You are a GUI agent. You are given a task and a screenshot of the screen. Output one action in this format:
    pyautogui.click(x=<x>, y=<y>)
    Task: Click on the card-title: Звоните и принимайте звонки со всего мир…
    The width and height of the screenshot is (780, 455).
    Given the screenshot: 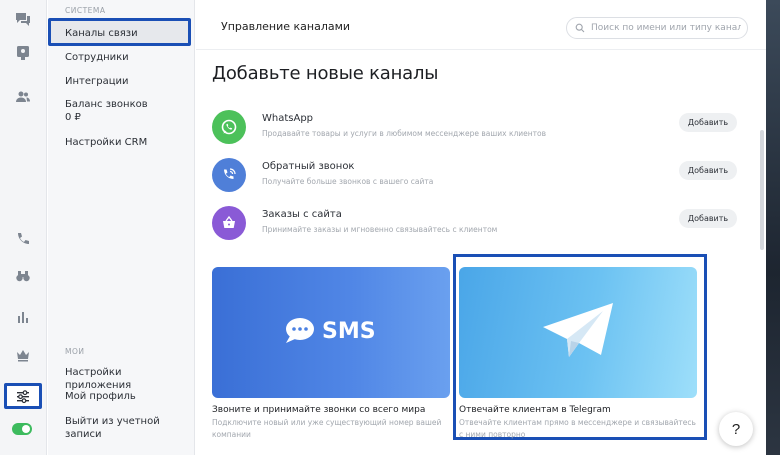 What is the action you would take?
    pyautogui.click(x=319, y=410)
    